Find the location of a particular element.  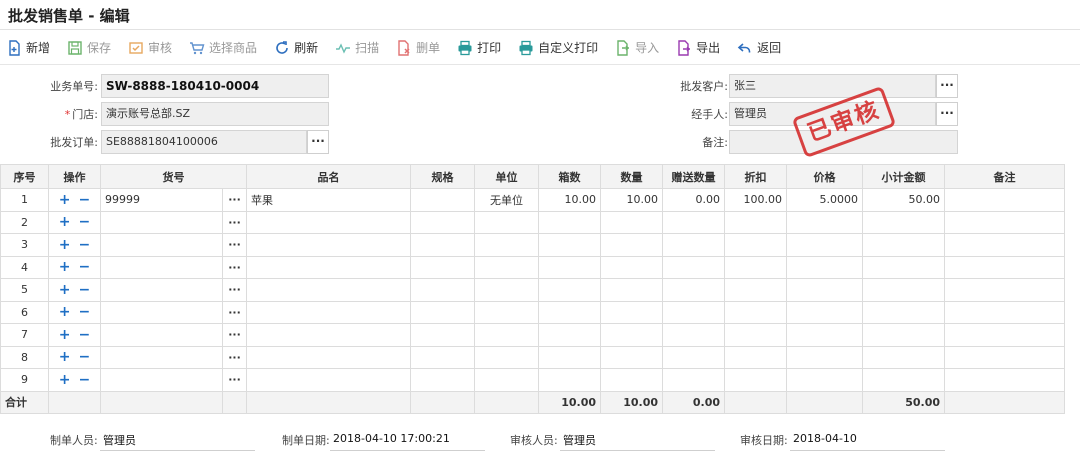

wholesale-order-picker-button: ··· is located at coordinates (318, 142).